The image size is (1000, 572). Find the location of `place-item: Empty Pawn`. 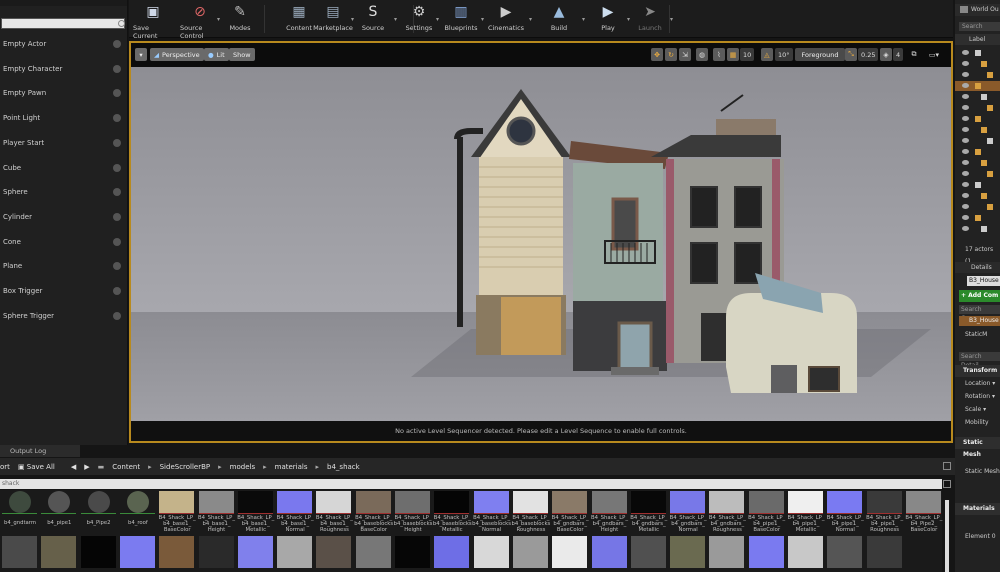

place-item: Empty Pawn is located at coordinates (63, 93).